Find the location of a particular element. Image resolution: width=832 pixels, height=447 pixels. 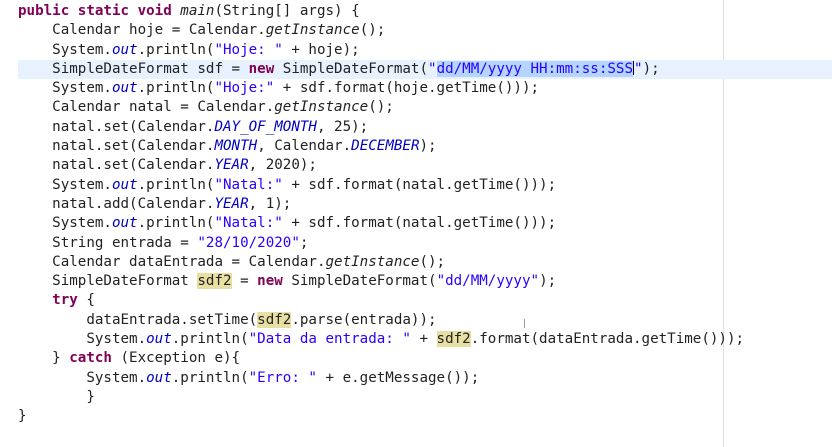

code-token: .format(dataEntrada.getTime())); is located at coordinates (607, 339).